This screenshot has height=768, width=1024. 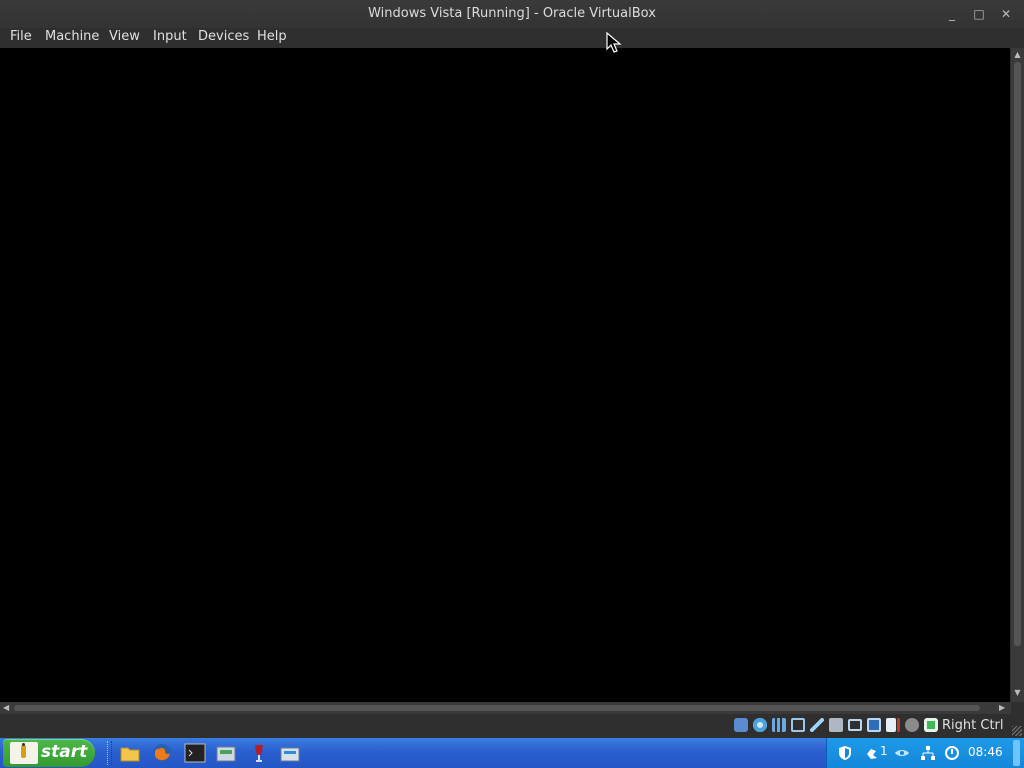 What do you see at coordinates (902, 753) in the screenshot?
I see `network-eye-icon` at bounding box center [902, 753].